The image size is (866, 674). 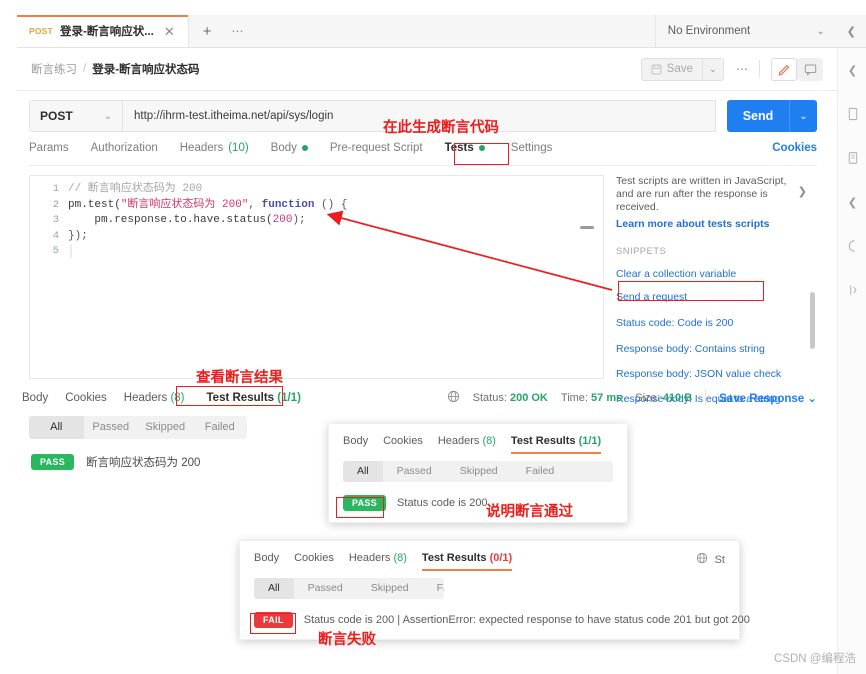 What do you see at coordinates (532, 151) in the screenshot?
I see `tab-settings: Settings` at bounding box center [532, 151].